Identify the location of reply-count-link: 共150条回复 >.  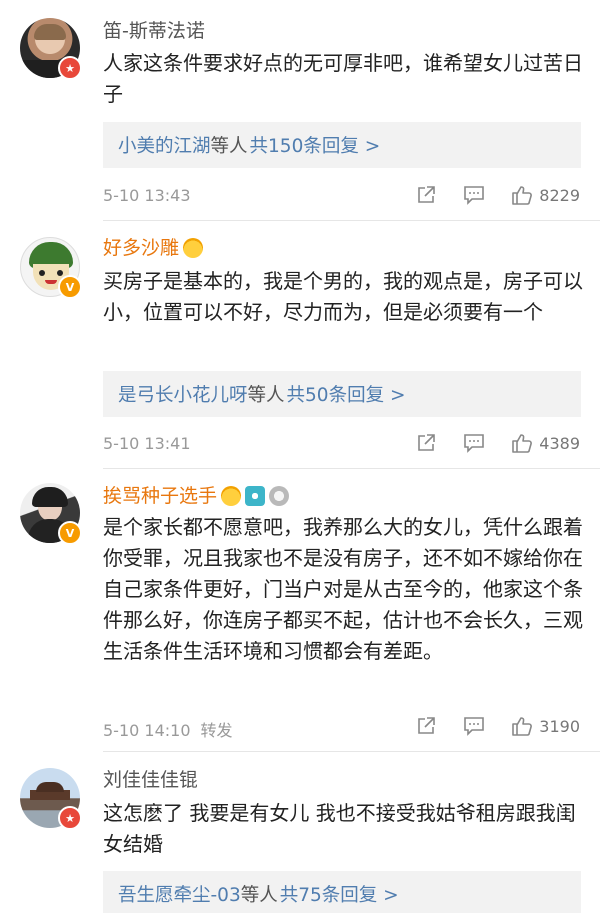
(315, 145).